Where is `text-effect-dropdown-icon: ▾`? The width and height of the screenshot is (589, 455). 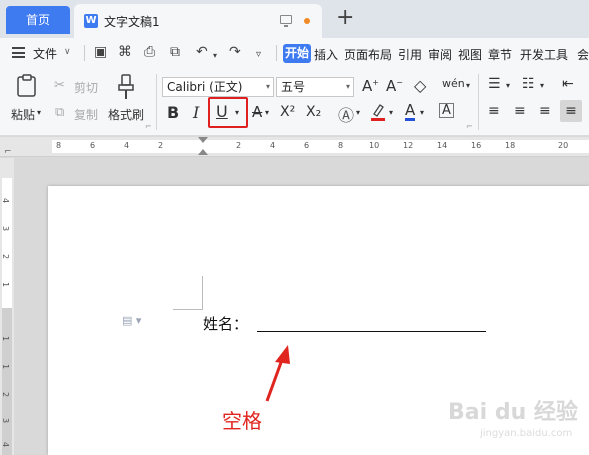
text-effect-dropdown-icon: ▾ is located at coordinates (358, 112).